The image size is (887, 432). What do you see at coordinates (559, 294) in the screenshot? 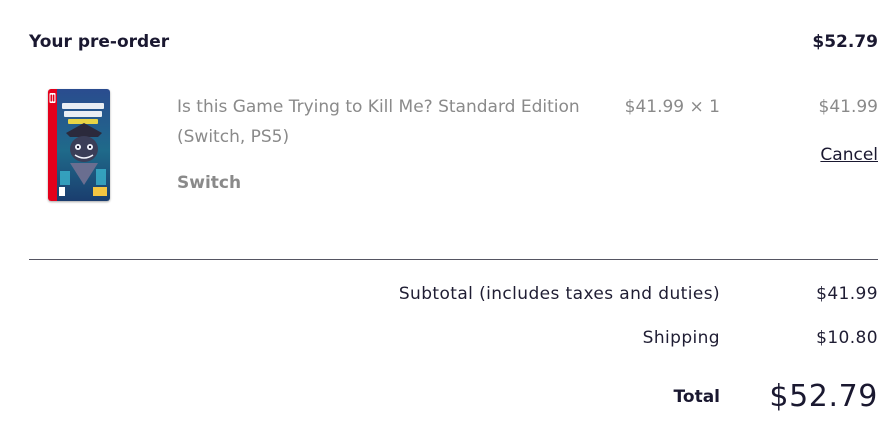
I see `subtotal-label: Subtotal (includes taxes and duties)` at bounding box center [559, 294].